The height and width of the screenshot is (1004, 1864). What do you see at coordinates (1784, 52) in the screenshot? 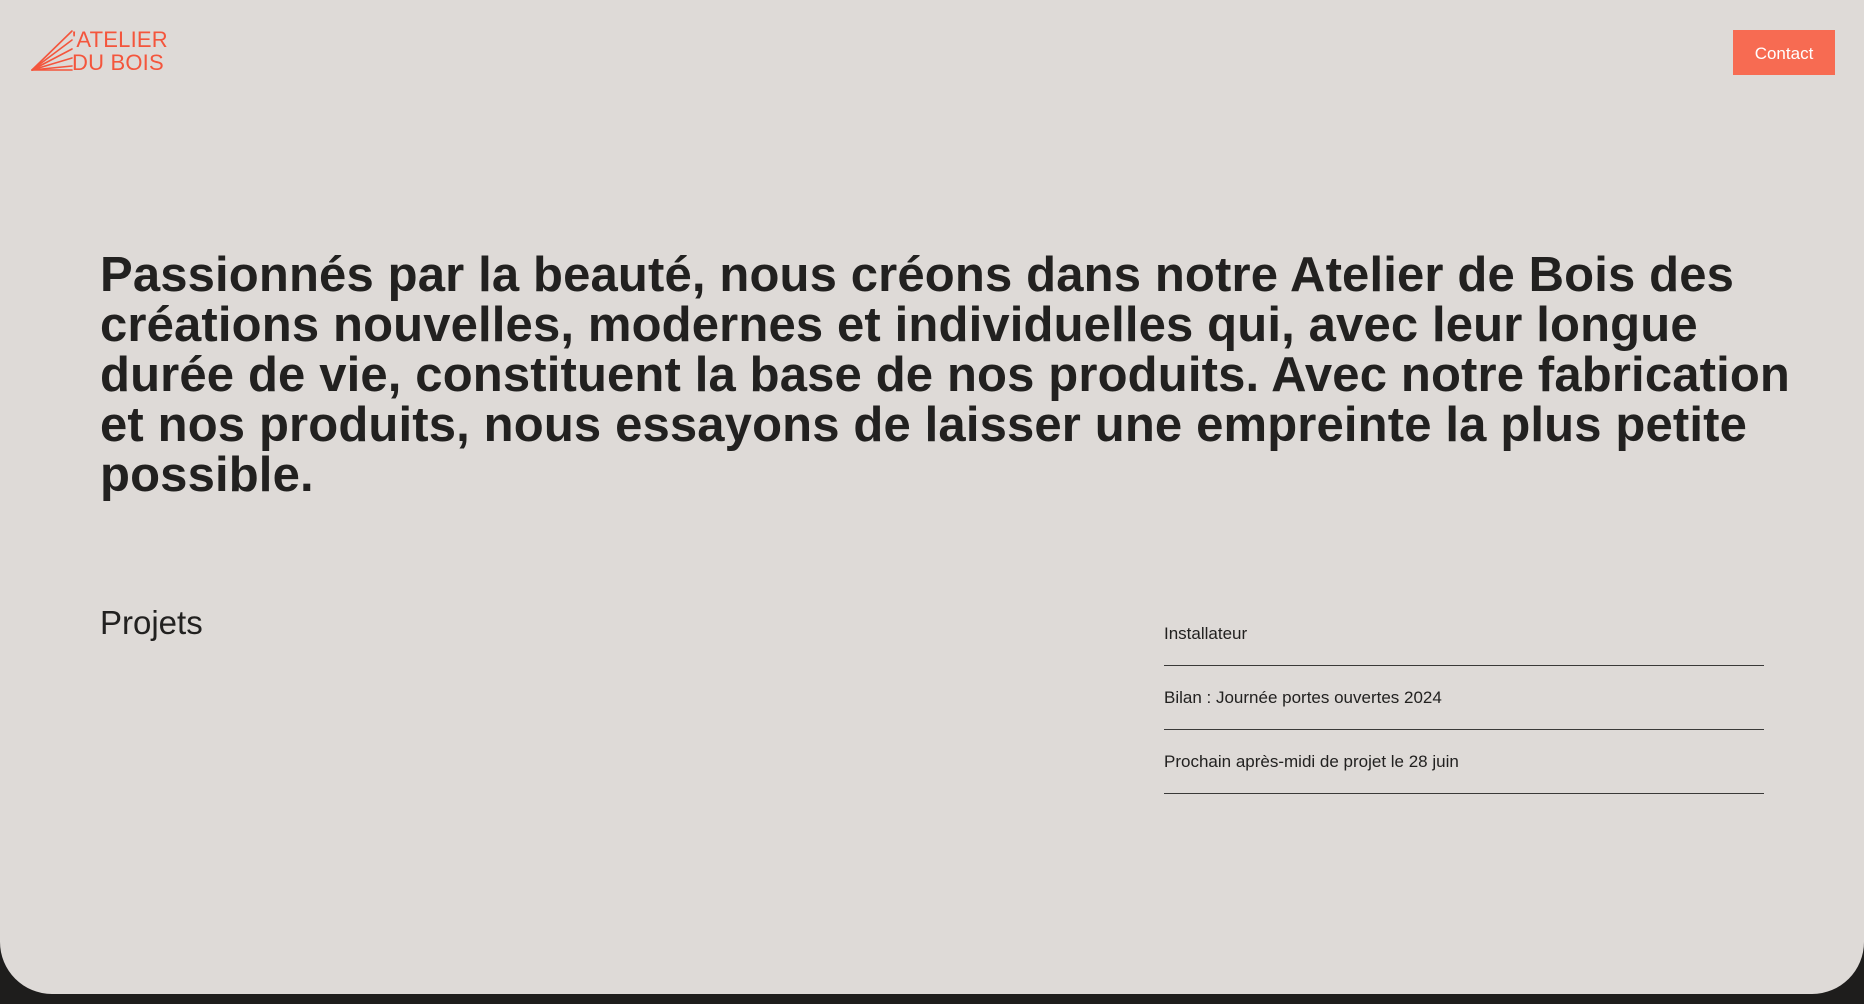
I see `contact-button: Contact` at bounding box center [1784, 52].